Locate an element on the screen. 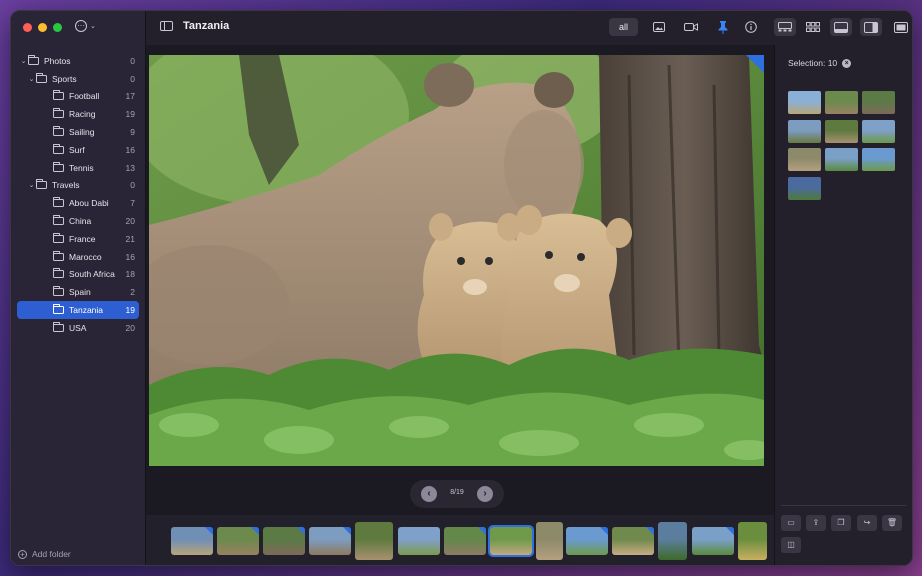  close-button is located at coordinates (27, 27).